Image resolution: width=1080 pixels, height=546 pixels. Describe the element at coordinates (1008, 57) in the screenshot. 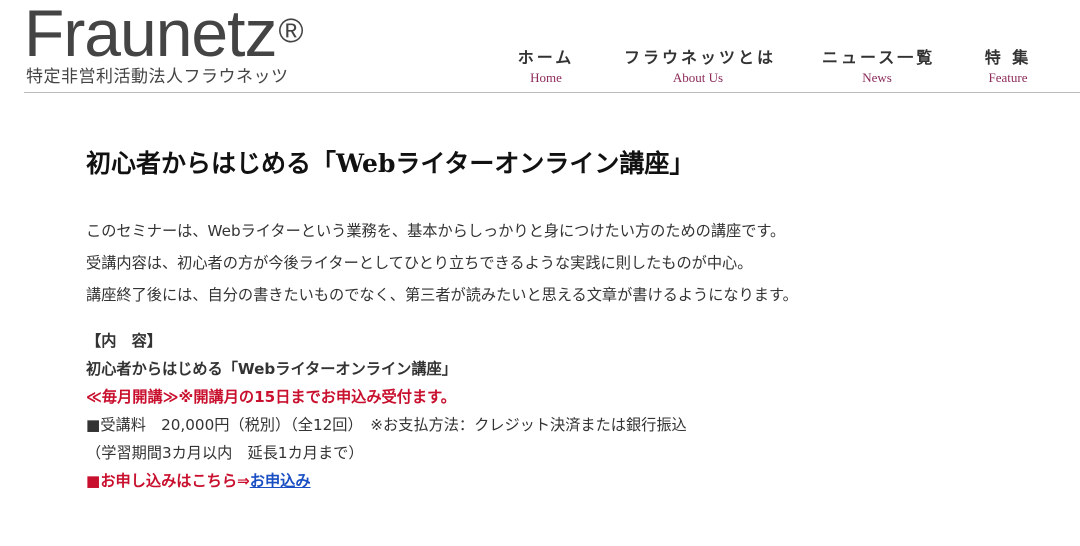

I see `nav-item-label: 特 集` at that location.